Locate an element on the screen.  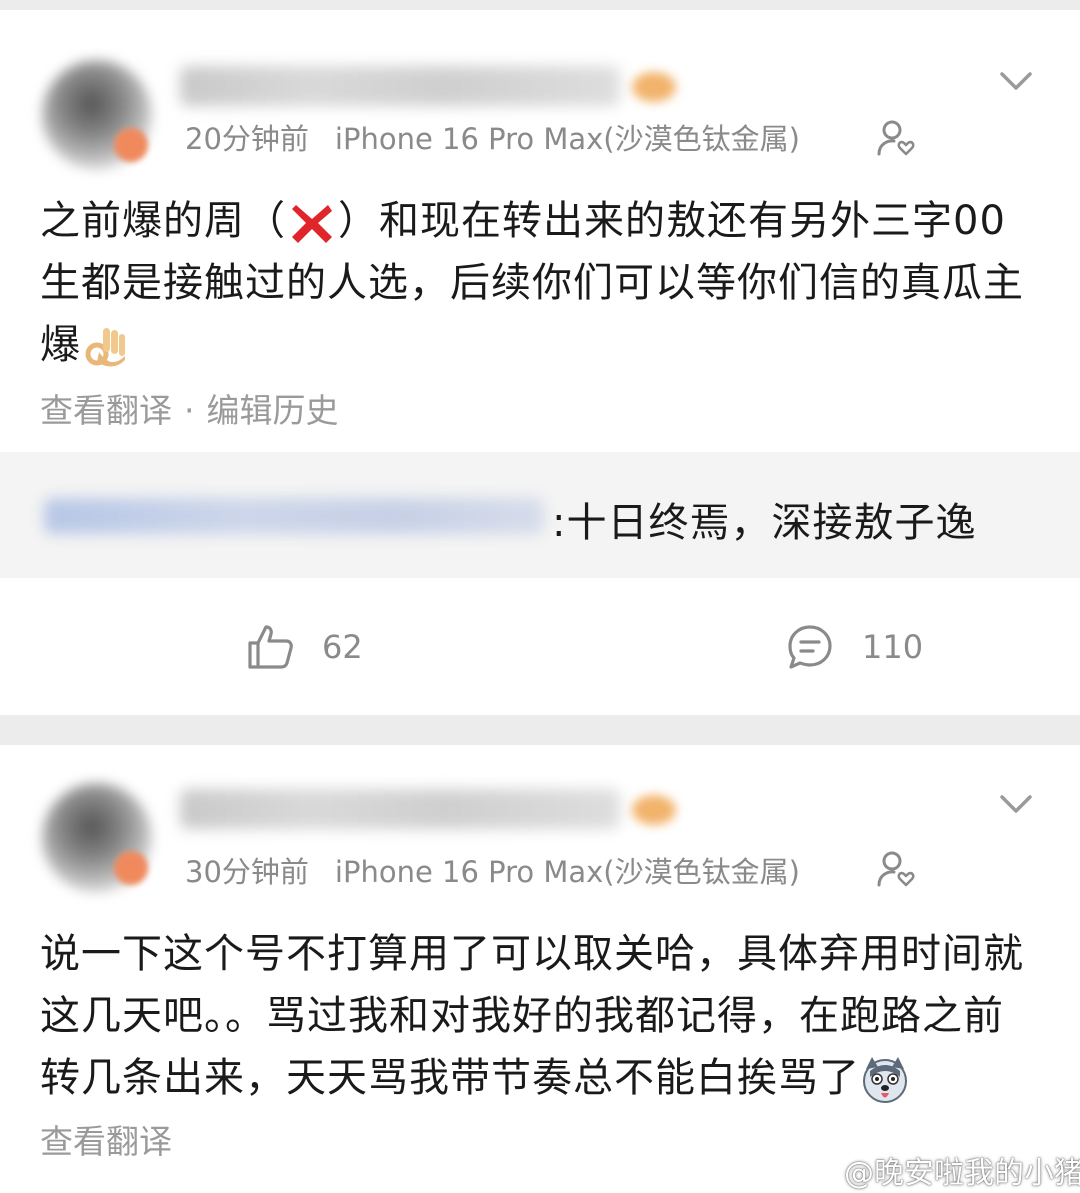
weibo-logo-icon is located at coordinates (819, 1171).